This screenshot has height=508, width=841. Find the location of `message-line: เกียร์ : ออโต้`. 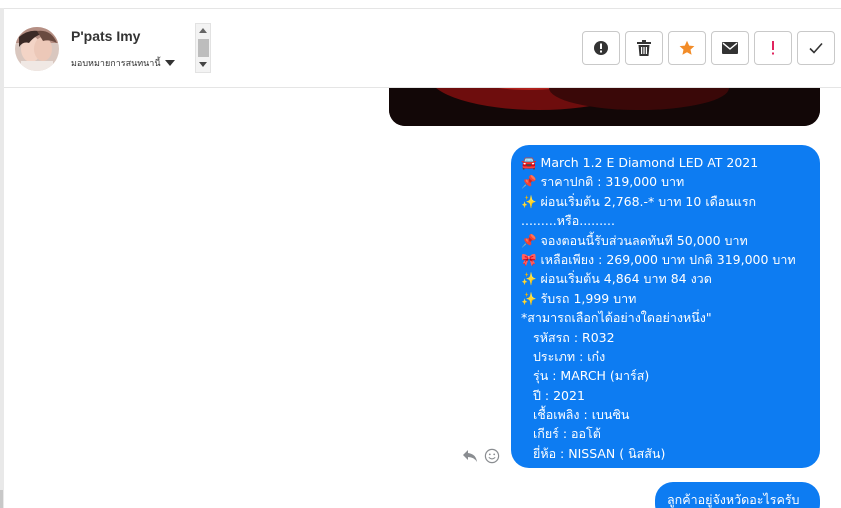

message-line: เกียร์ : ออโต้ is located at coordinates (567, 434).